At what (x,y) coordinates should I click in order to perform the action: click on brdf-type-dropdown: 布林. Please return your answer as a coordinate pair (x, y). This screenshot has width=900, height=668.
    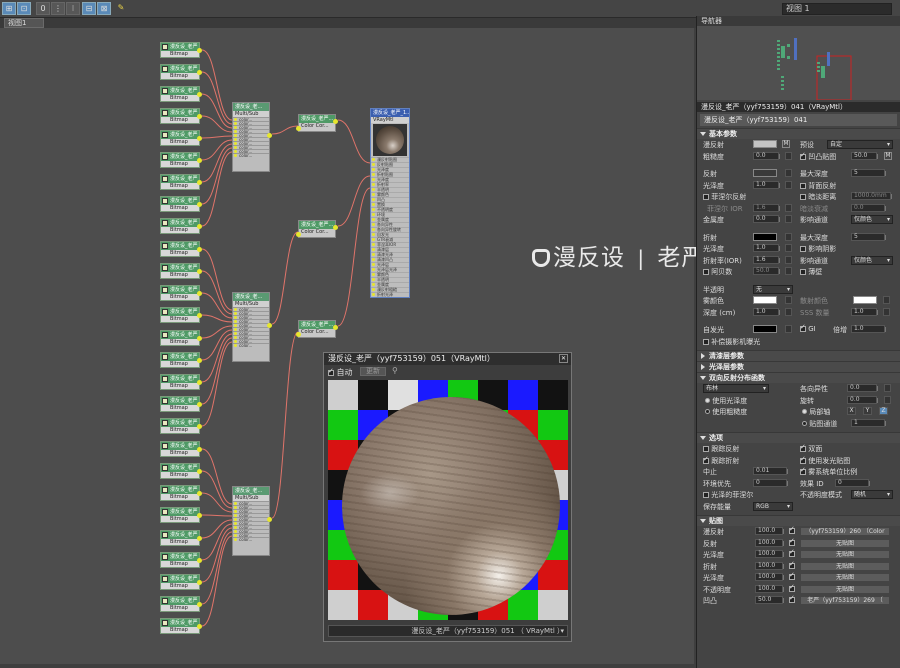
    Looking at the image, I should click on (736, 388).